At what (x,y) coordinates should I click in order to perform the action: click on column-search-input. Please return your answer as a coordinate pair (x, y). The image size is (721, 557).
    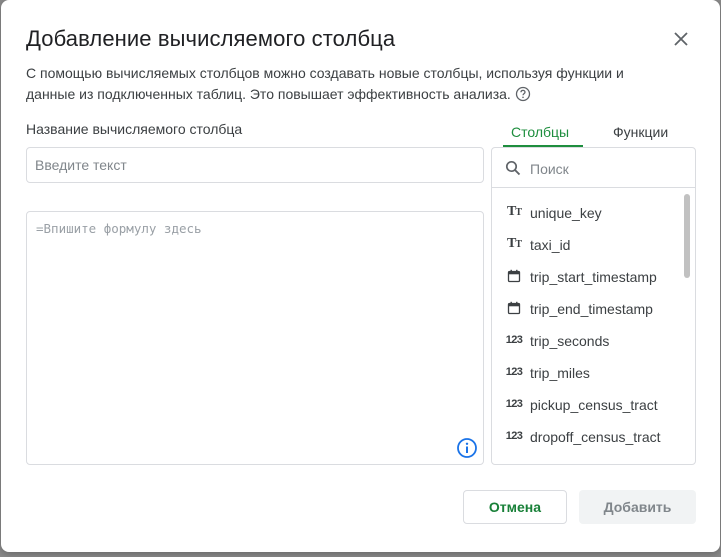
    Looking at the image, I should click on (605, 169).